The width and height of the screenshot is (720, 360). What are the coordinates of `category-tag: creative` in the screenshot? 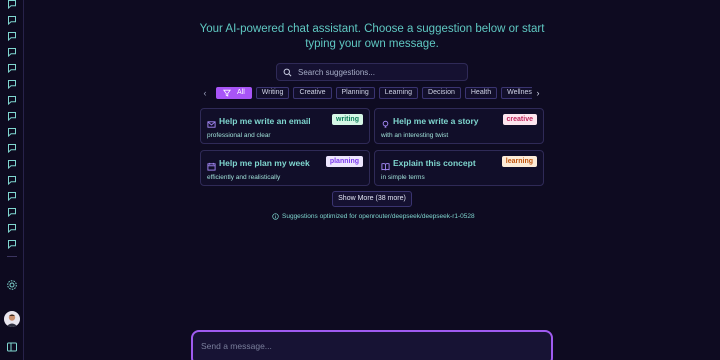 It's located at (519, 119).